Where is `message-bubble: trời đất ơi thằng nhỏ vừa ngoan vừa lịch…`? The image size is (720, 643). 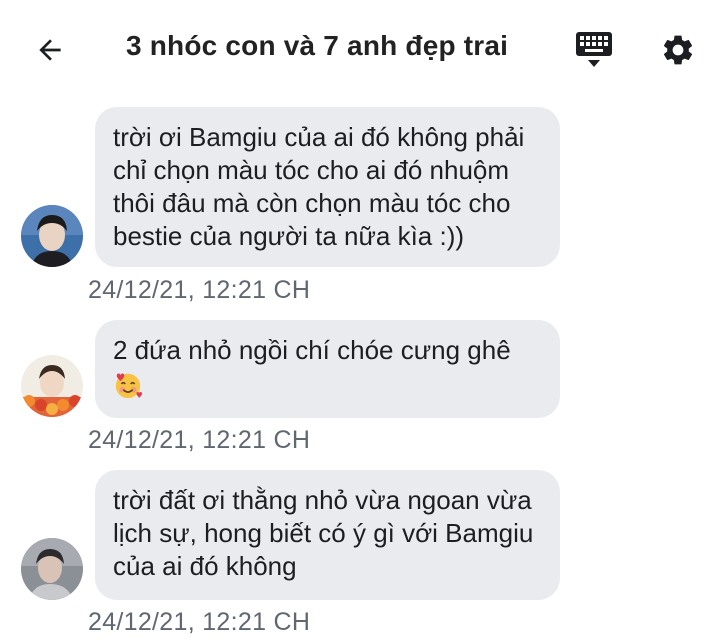 message-bubble: trời đất ơi thằng nhỏ vừa ngoan vừa lịch… is located at coordinates (327, 535).